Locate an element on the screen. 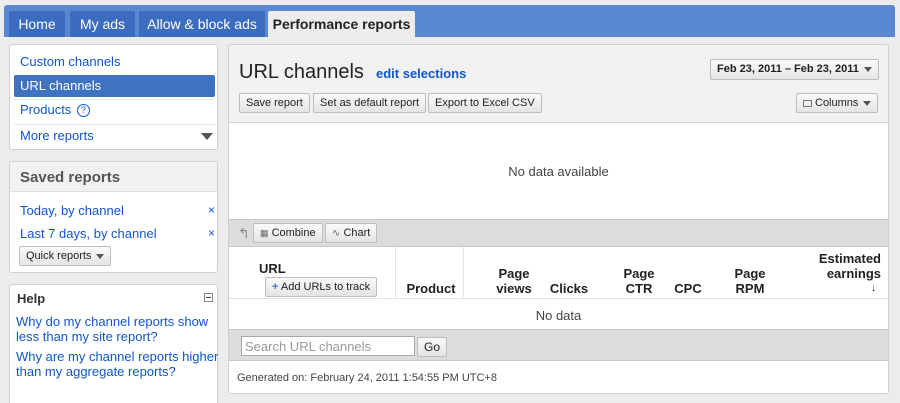  plus-icon: + is located at coordinates (275, 287).